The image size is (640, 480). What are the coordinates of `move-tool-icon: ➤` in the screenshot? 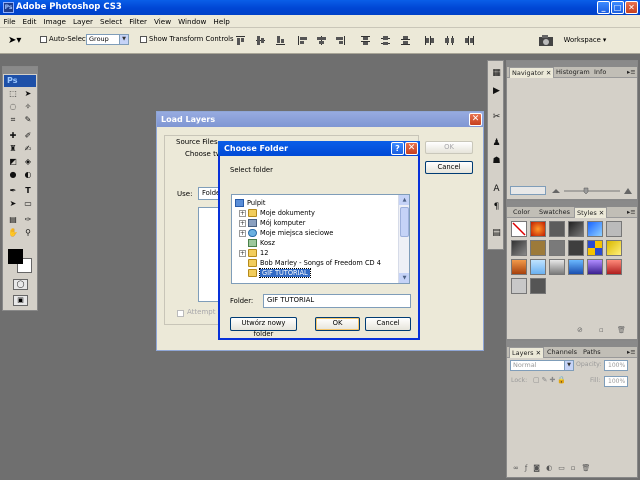 It's located at (28, 94).